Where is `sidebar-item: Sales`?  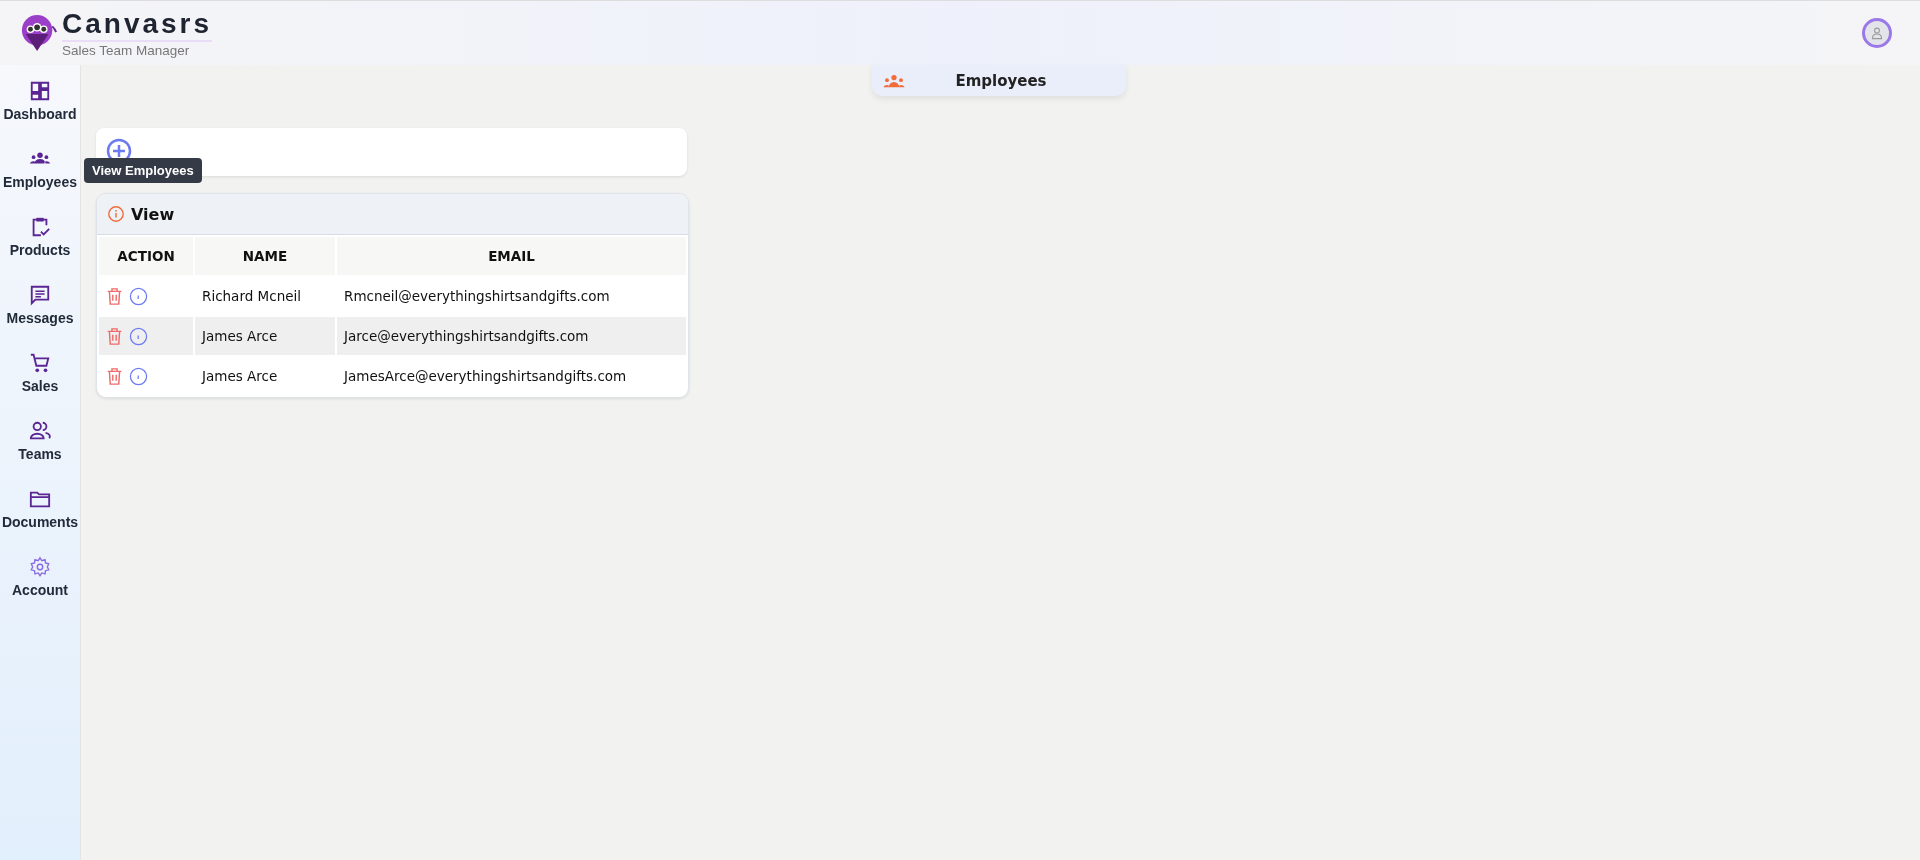
sidebar-item: Sales is located at coordinates (40, 386).